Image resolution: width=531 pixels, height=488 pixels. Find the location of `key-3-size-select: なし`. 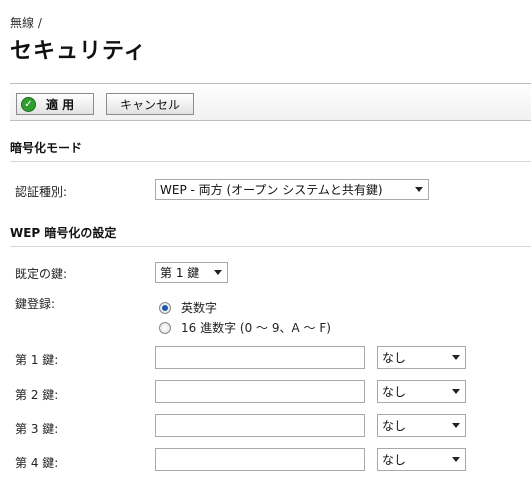

key-3-size-select: なし is located at coordinates (421, 425).